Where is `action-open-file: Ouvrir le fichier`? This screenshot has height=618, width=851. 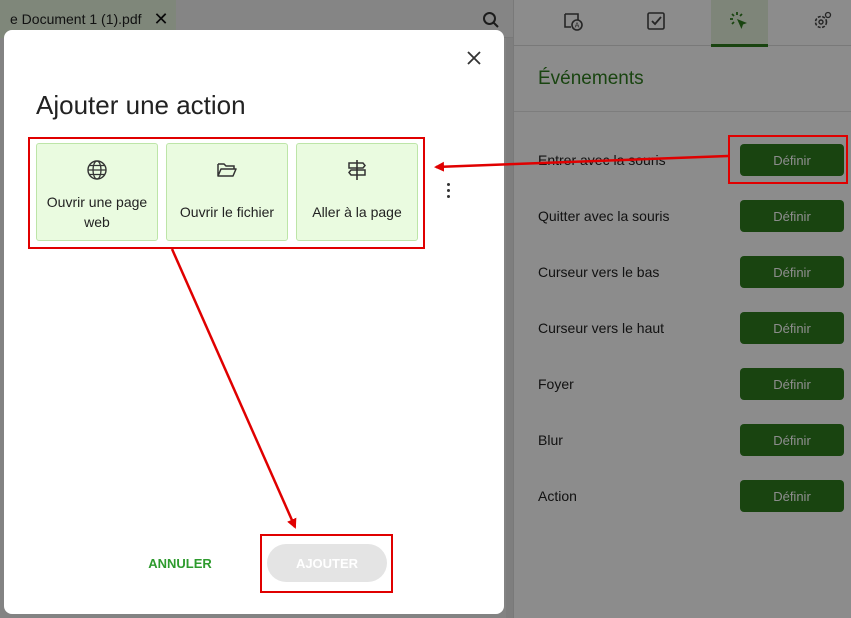
action-open-file: Ouvrir le fichier is located at coordinates (227, 192).